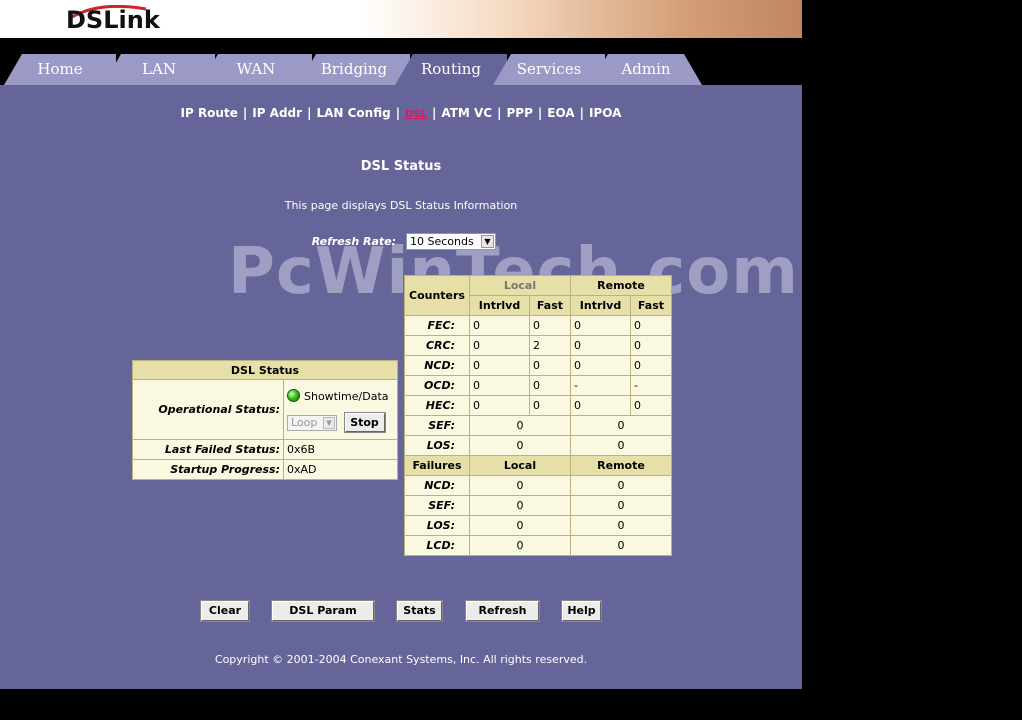  Describe the element at coordinates (419, 611) in the screenshot. I see `stats-button: Stats` at that location.